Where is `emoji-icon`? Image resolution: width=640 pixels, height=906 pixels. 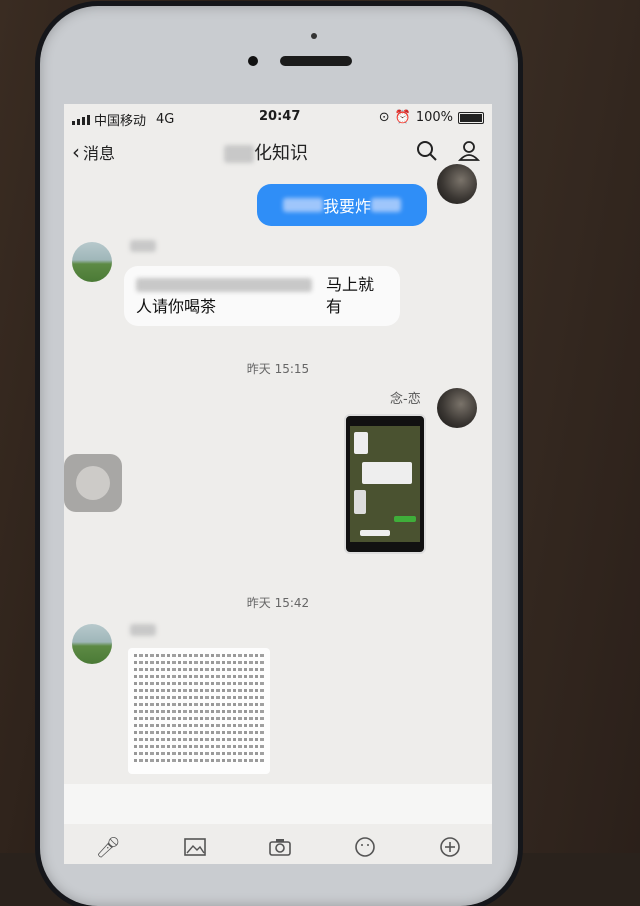
emoji-icon is located at coordinates (365, 847).